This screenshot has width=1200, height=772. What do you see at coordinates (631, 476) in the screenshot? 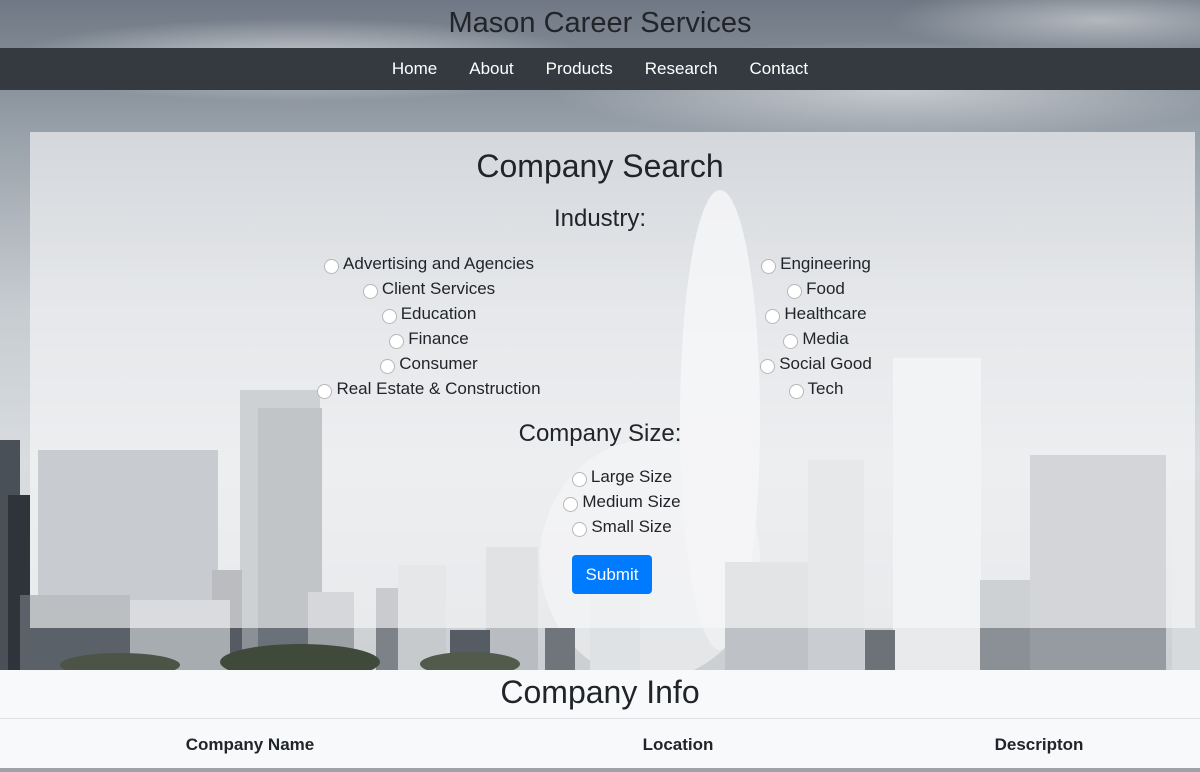
I see `size-option-label: Large Size` at bounding box center [631, 476].